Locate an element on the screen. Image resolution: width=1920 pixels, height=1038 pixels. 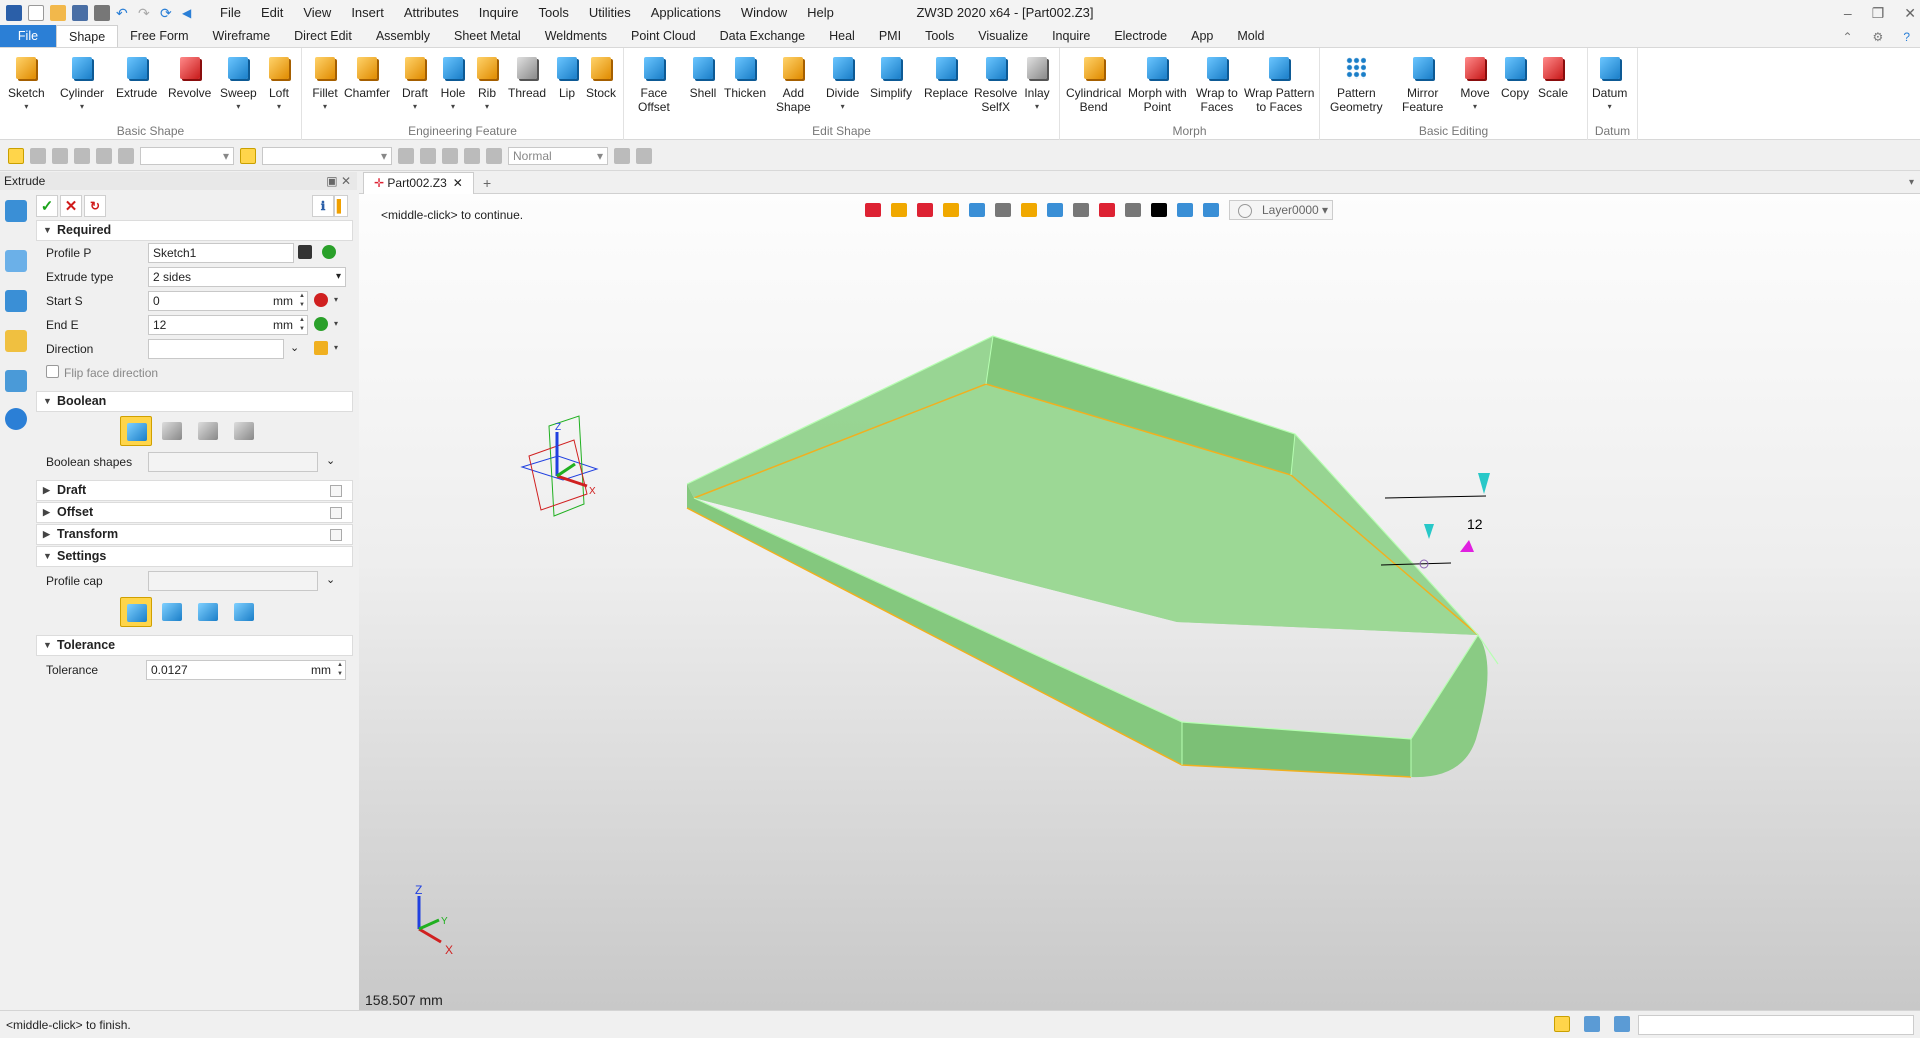
help-panel-button: ▌ is located at coordinates (341, 206).